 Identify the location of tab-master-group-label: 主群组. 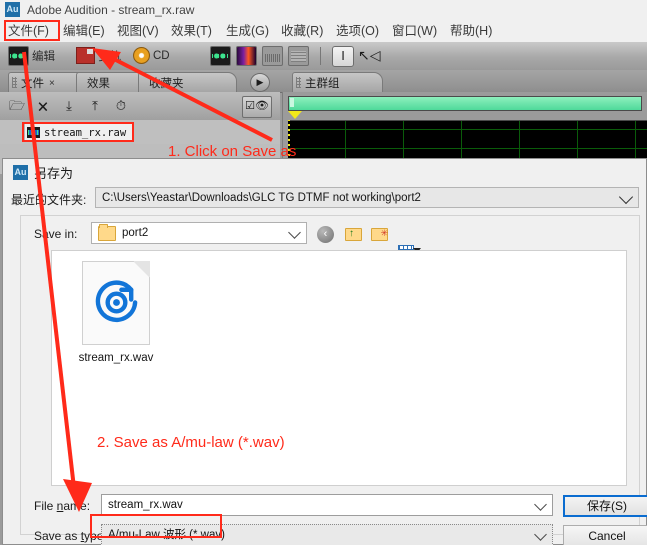
(322, 84).